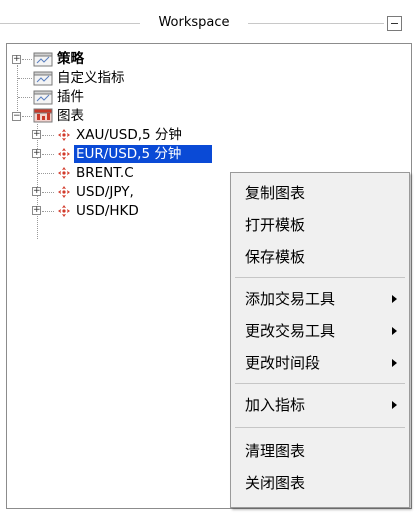 The width and height of the screenshot is (419, 516). I want to click on menu-item-open-template: 打开模板, so click(320, 225).